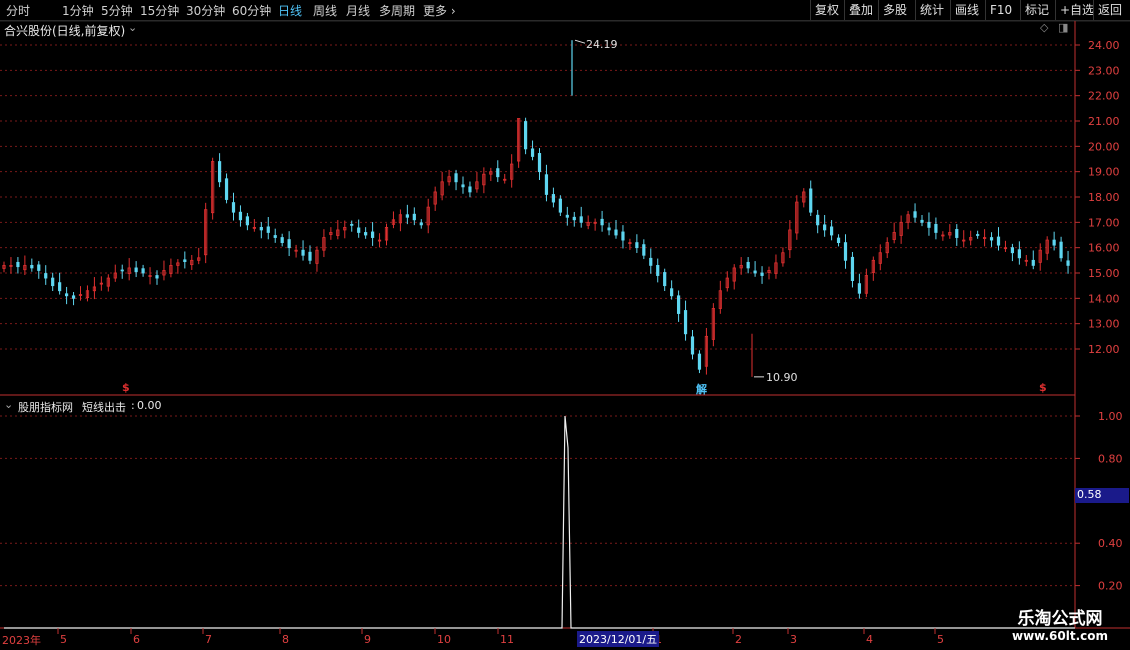 Image resolution: width=1130 pixels, height=650 pixels. What do you see at coordinates (1110, 416) in the screenshot?
I see `indicator-tick-label: 1.00` at bounding box center [1110, 416].